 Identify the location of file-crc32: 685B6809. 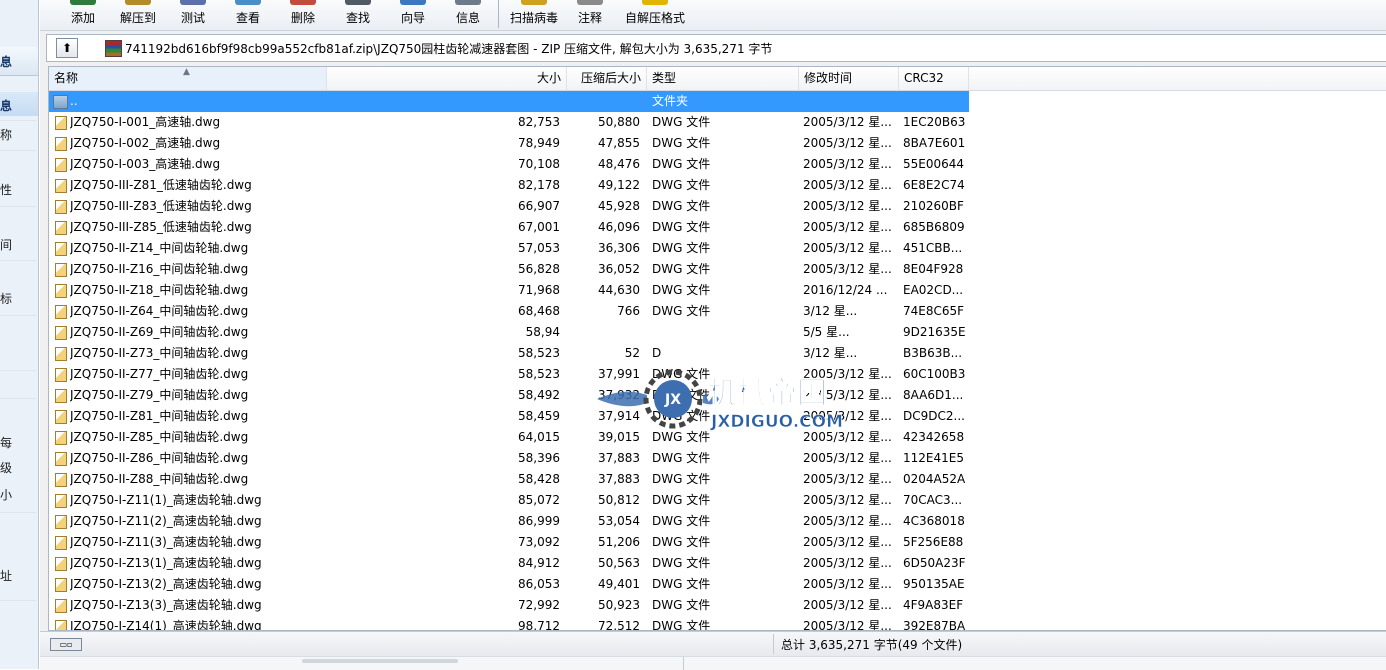
(934, 227).